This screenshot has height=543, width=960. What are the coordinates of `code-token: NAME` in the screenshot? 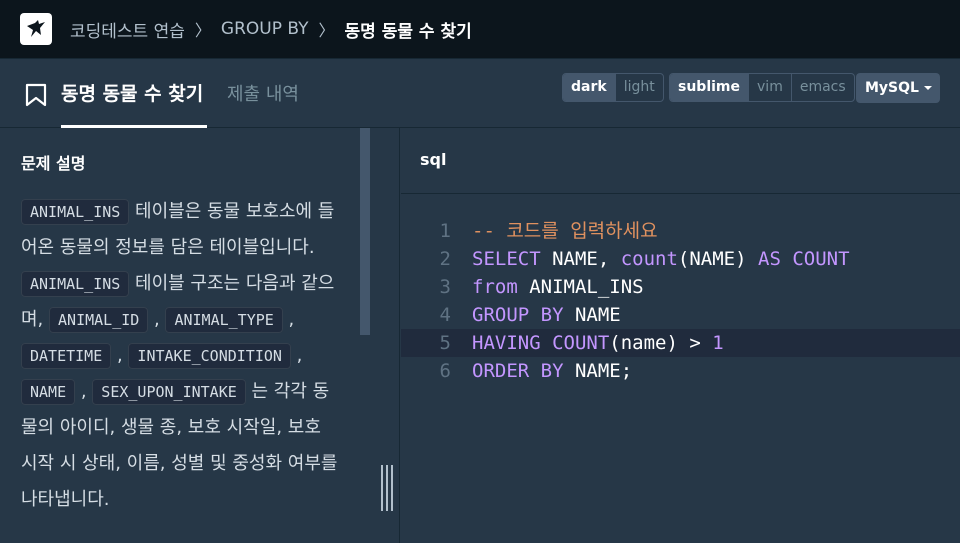 It's located at (592, 315).